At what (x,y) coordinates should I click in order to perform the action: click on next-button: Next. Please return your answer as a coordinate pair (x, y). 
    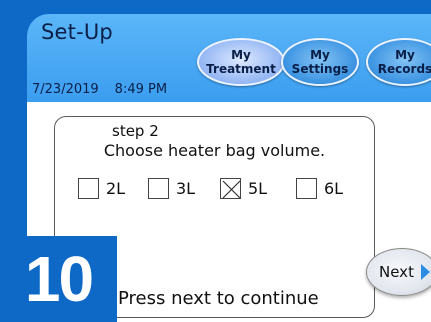
    Looking at the image, I should click on (398, 272).